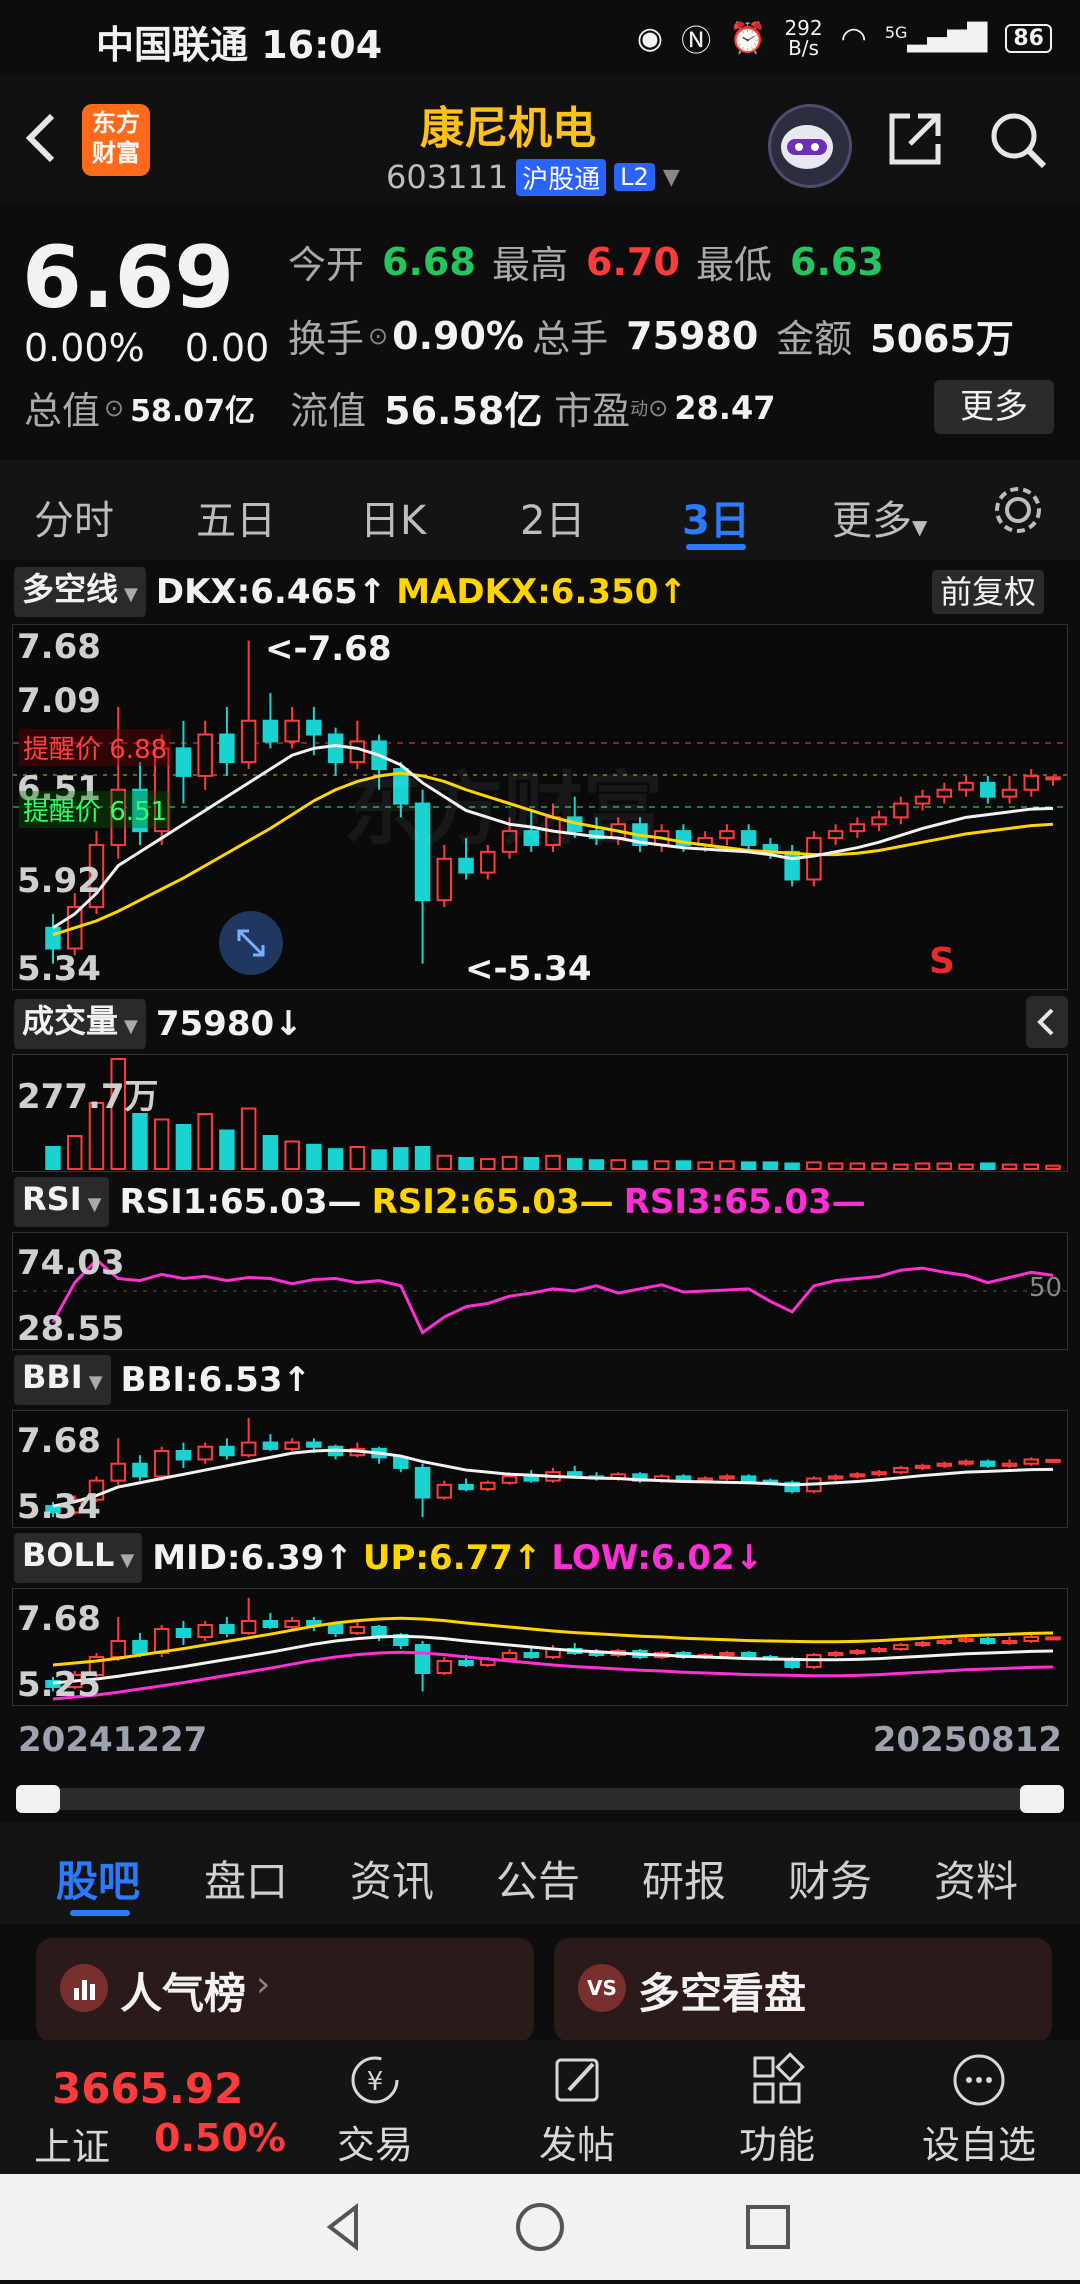 The height and width of the screenshot is (2284, 1080). I want to click on rsi-chart: 74.03 28.55 50, so click(540, 1291).